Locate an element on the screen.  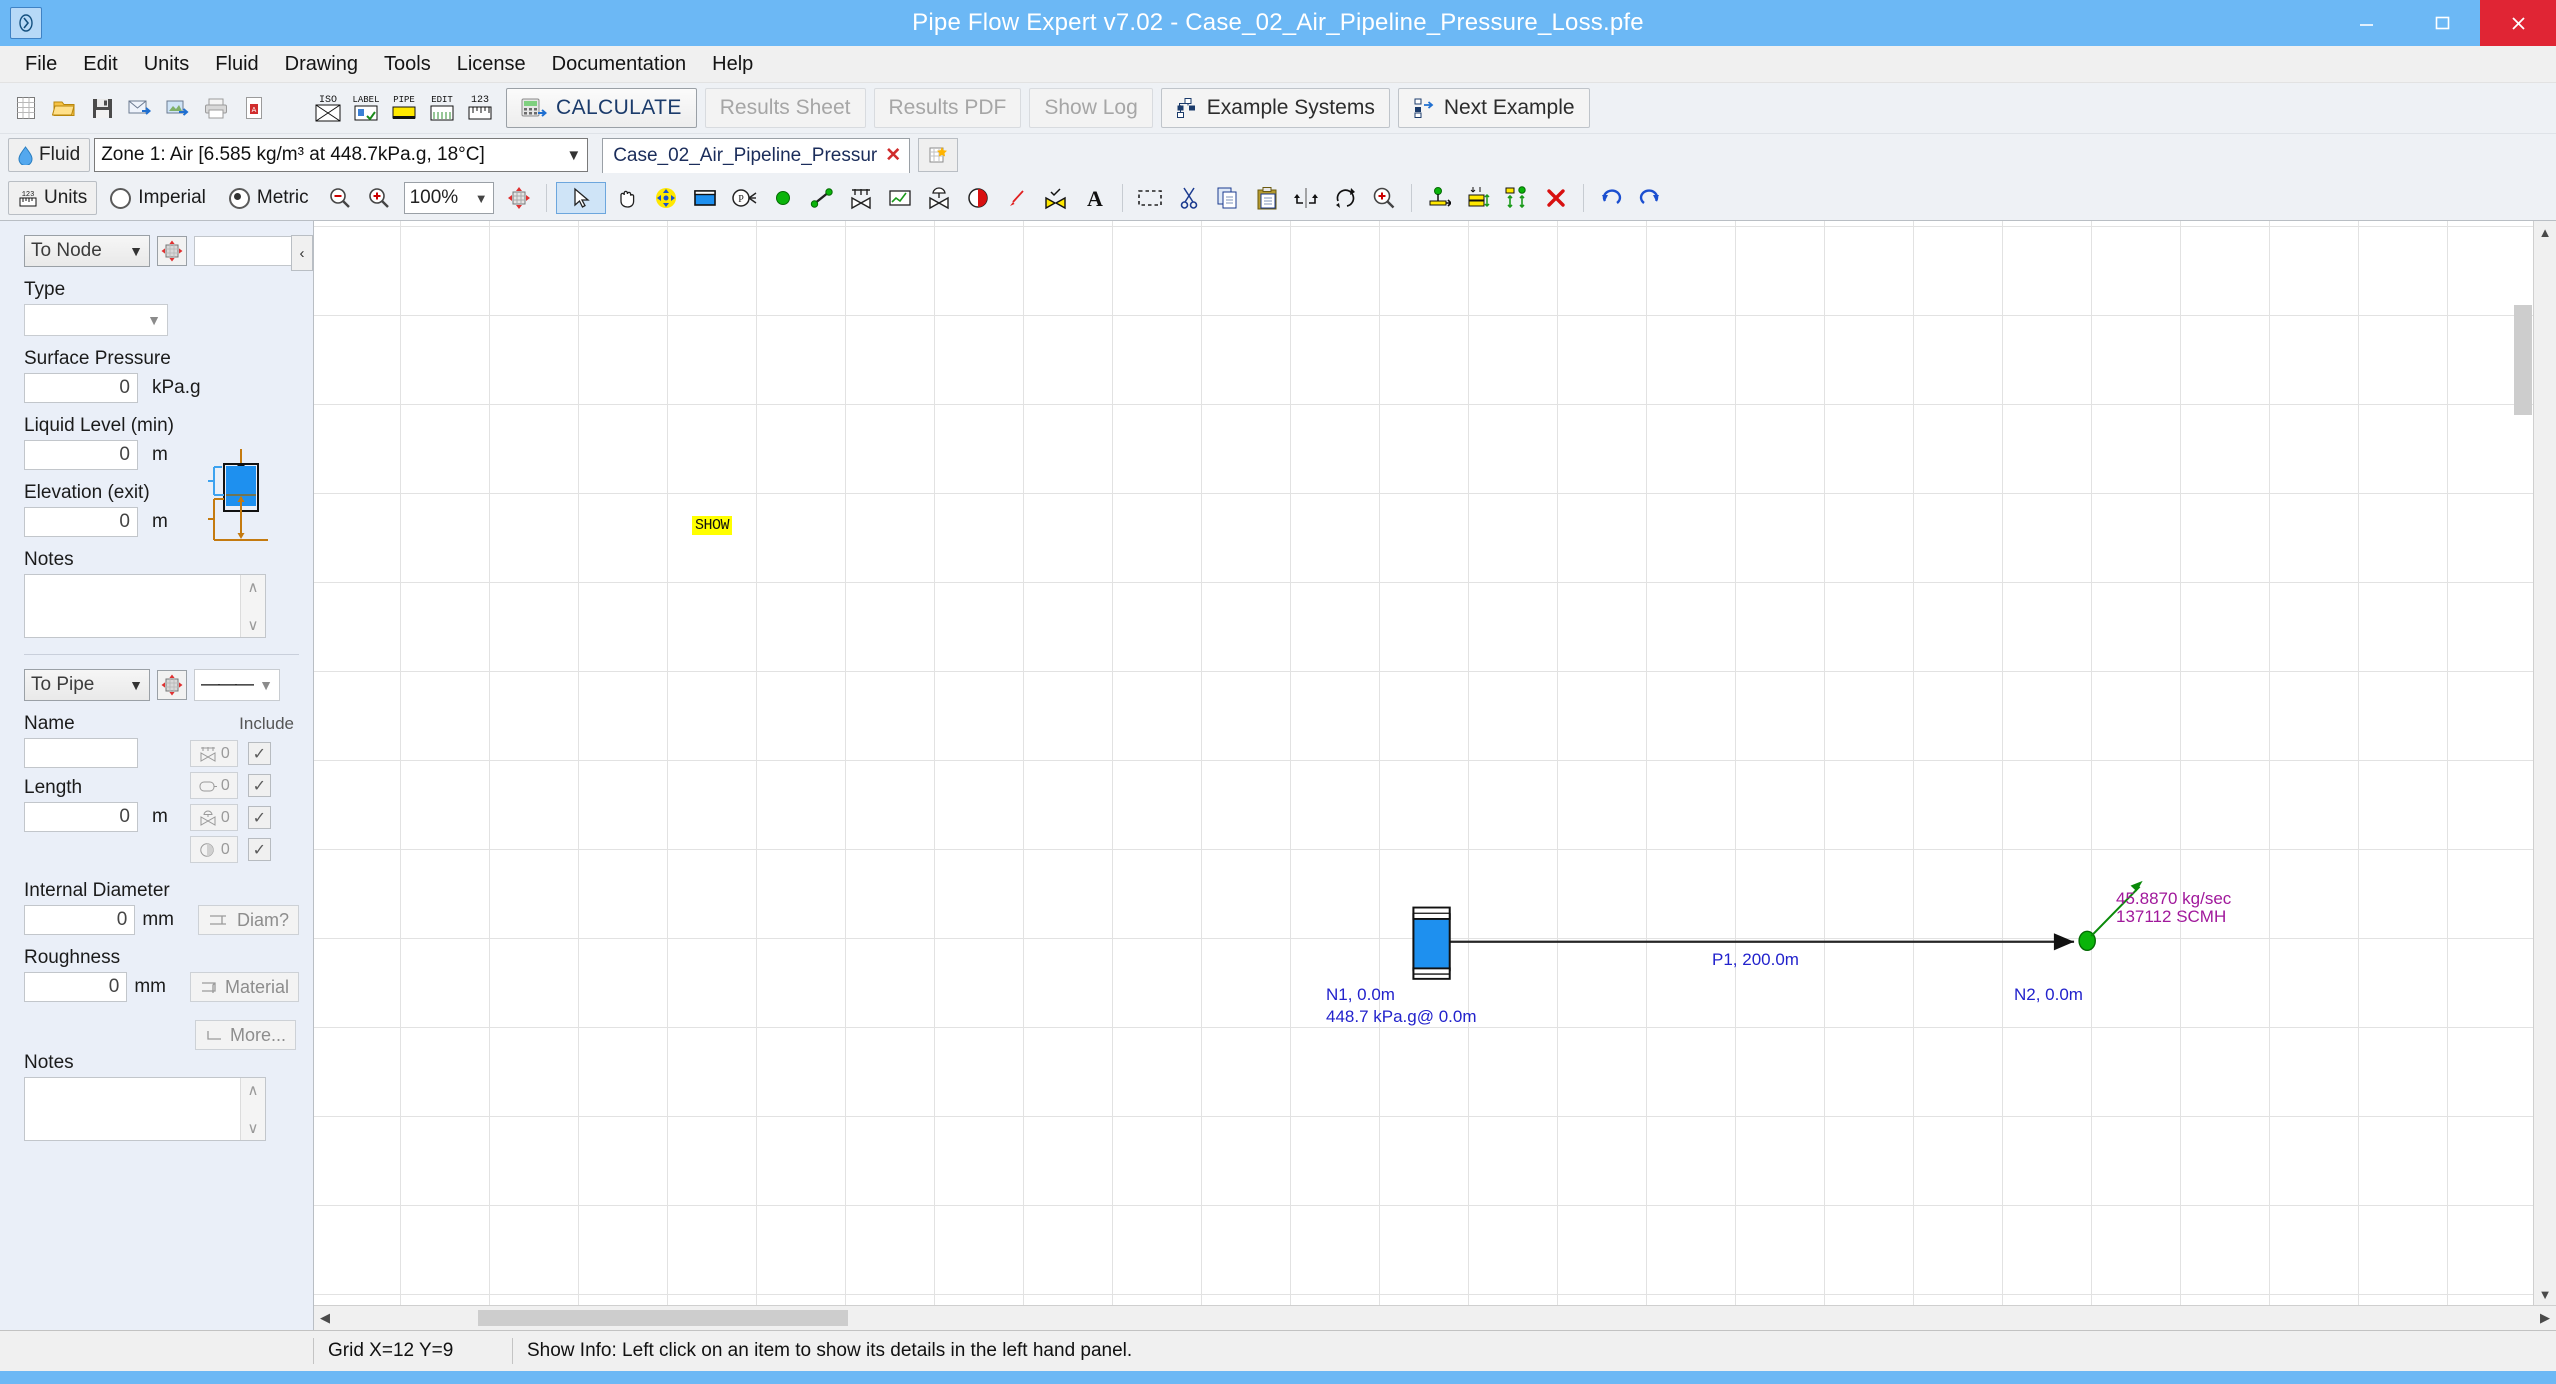
pump-icon is located at coordinates (978, 198).